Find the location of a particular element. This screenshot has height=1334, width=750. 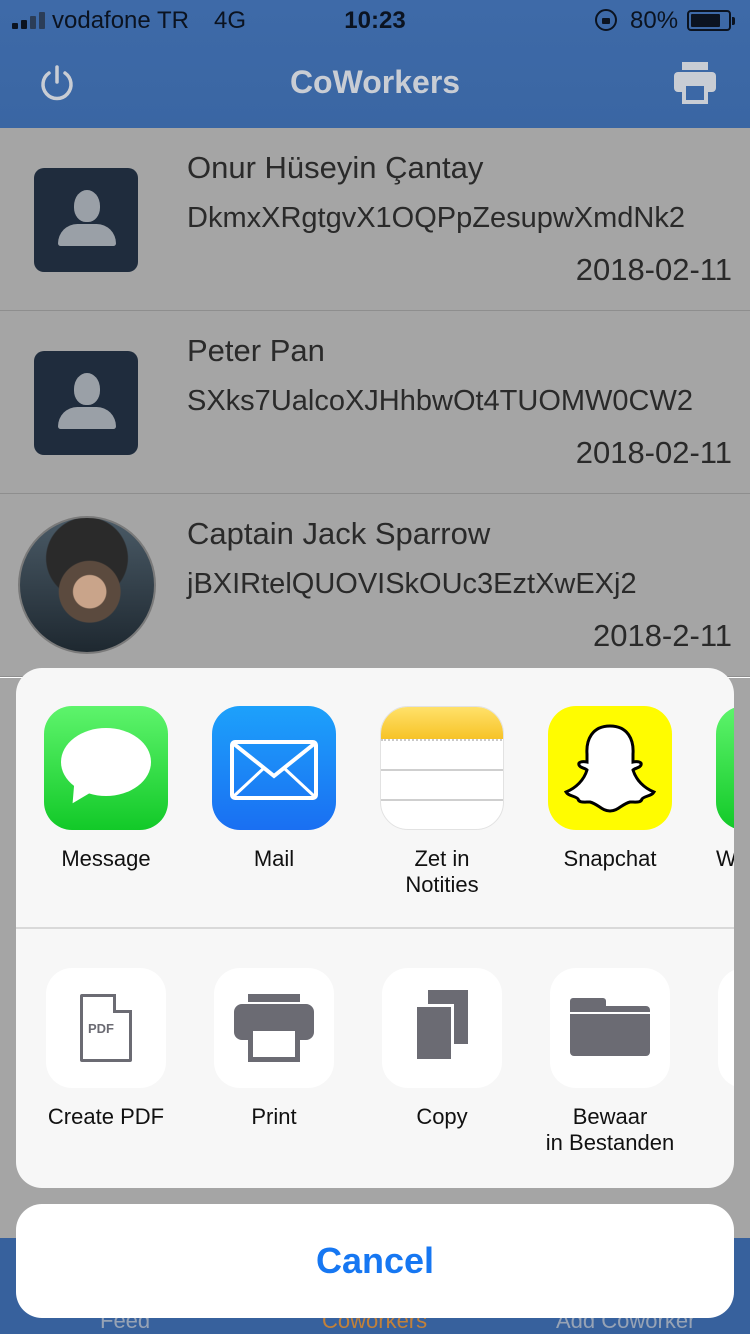

action-save-to-files: Bewaar in Bestanden is located at coordinates (610, 1062).